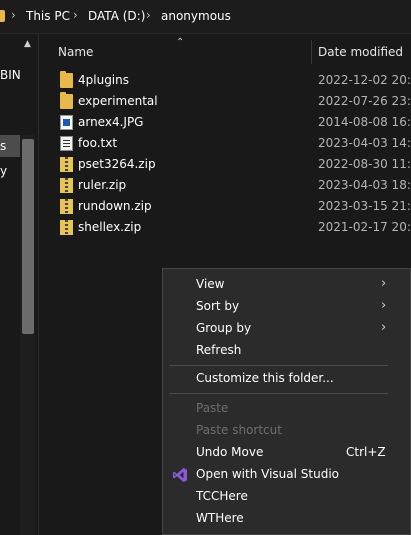  I want to click on file-row: experimental 2022-07-26 23:01, so click(225, 101).